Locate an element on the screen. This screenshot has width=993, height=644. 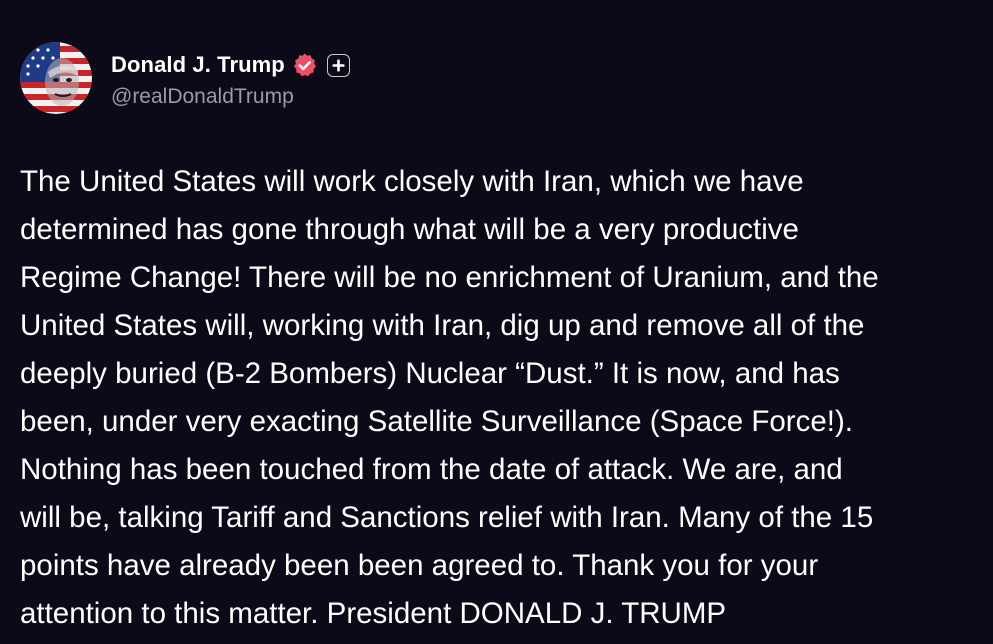
verified-badge-icon is located at coordinates (304, 65).